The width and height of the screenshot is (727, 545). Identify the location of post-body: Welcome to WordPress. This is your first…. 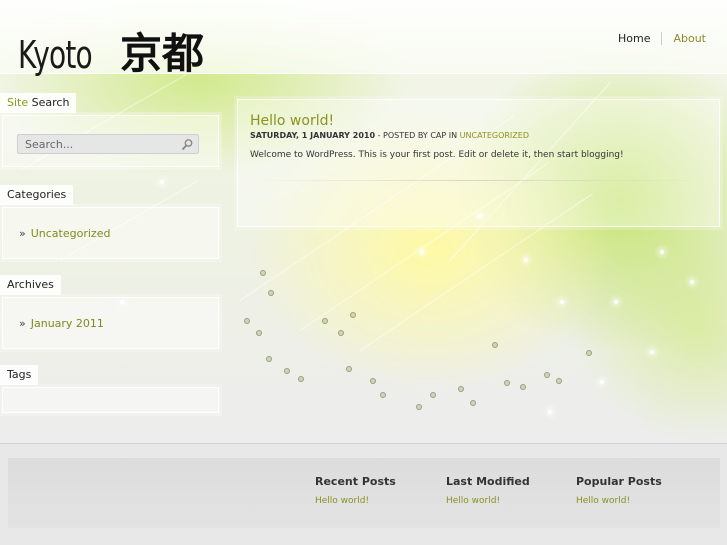
(437, 155).